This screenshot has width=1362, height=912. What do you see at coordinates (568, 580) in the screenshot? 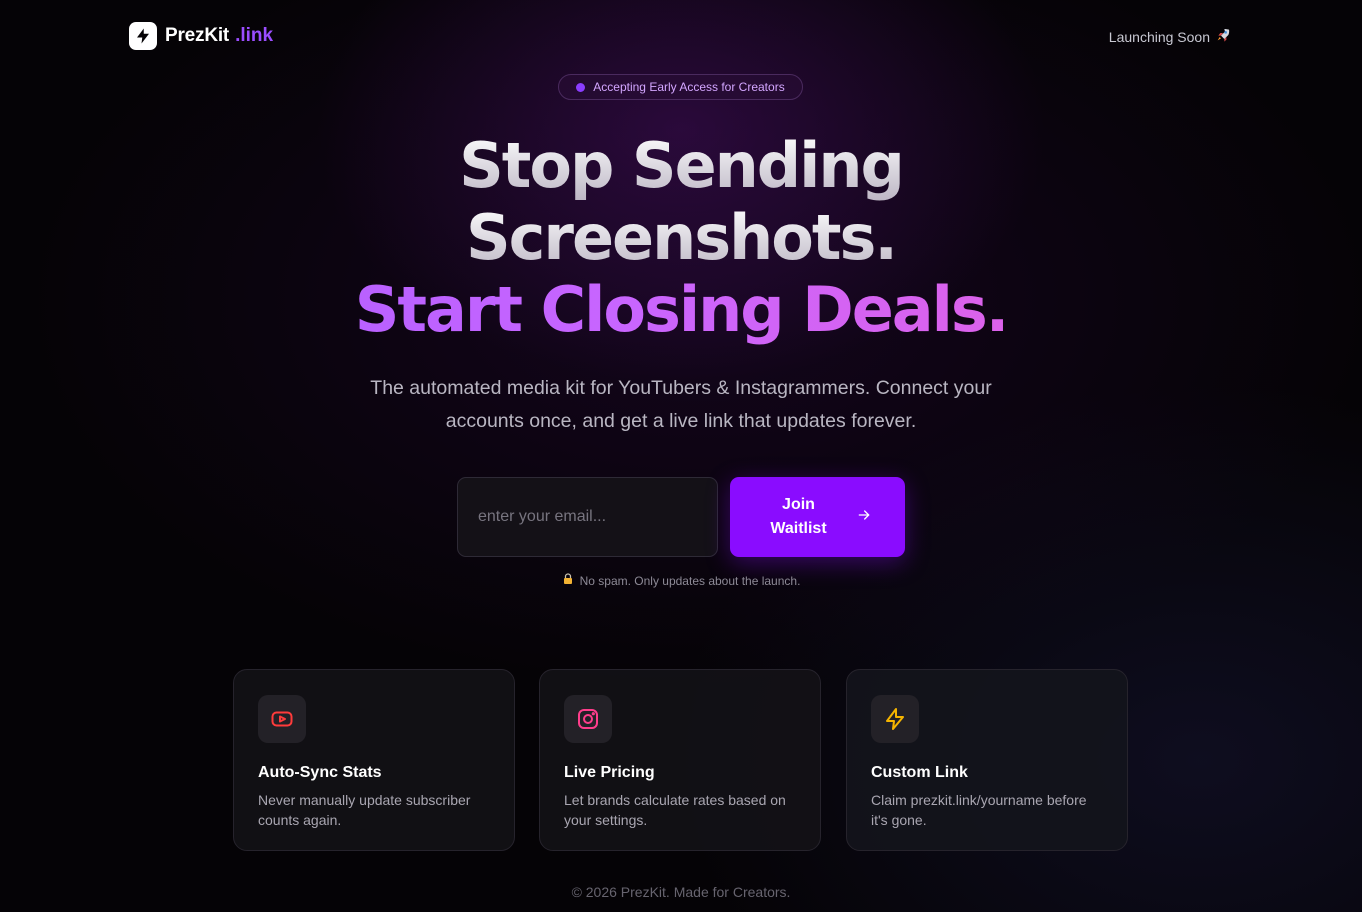
I see `lock-icon` at bounding box center [568, 580].